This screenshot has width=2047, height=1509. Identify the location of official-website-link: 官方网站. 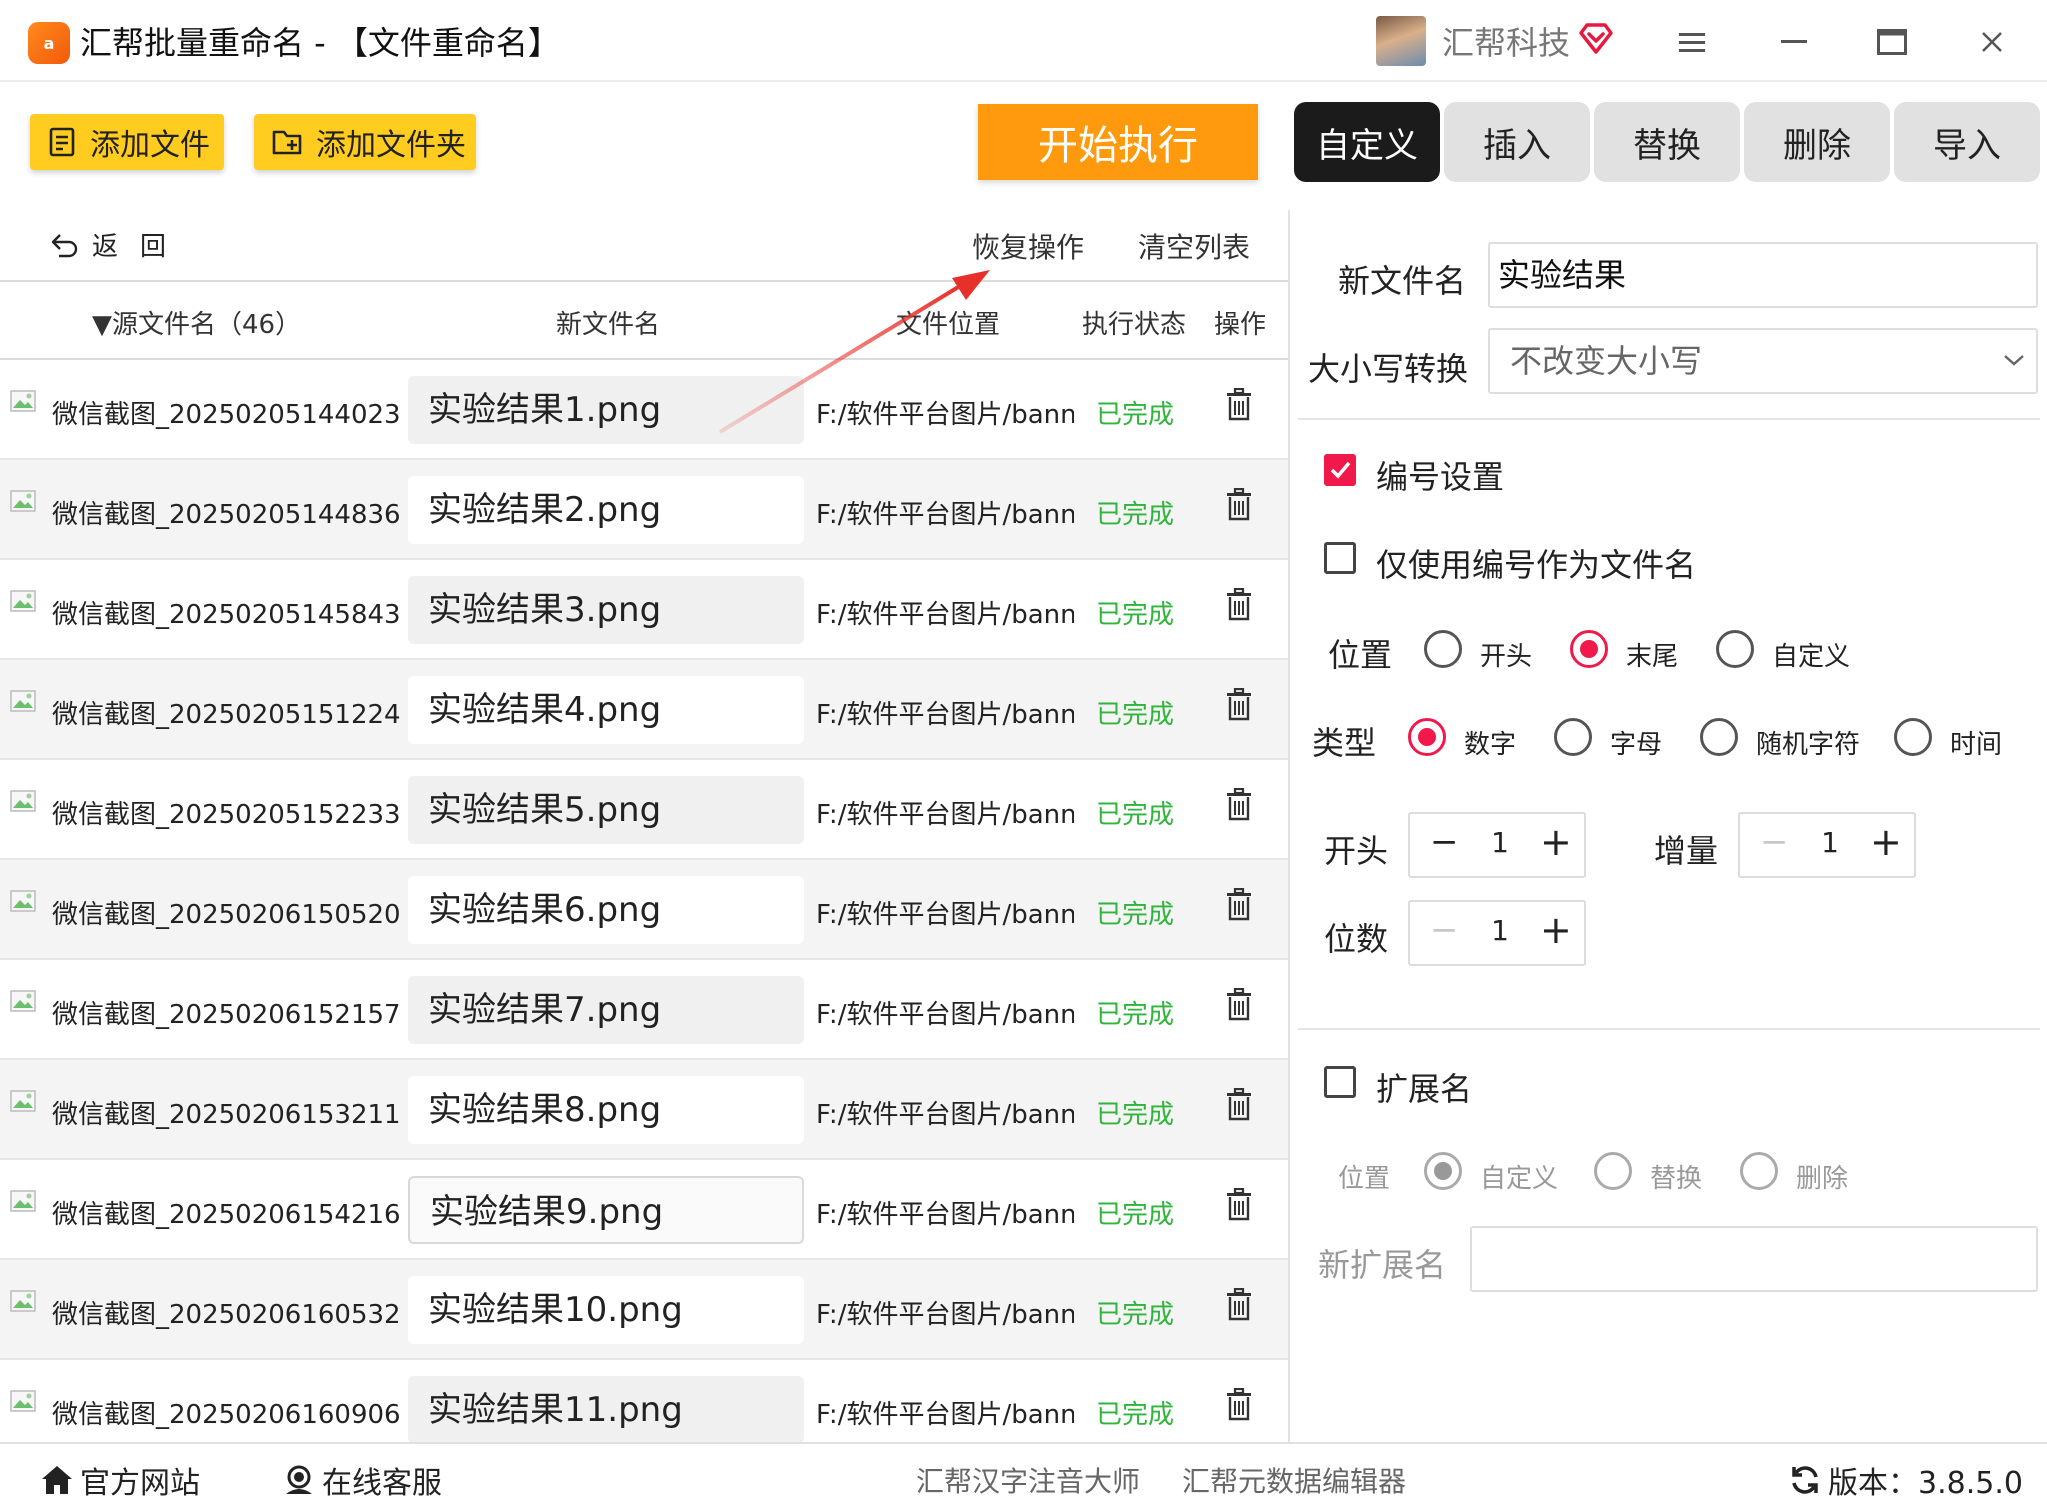
(120, 1480).